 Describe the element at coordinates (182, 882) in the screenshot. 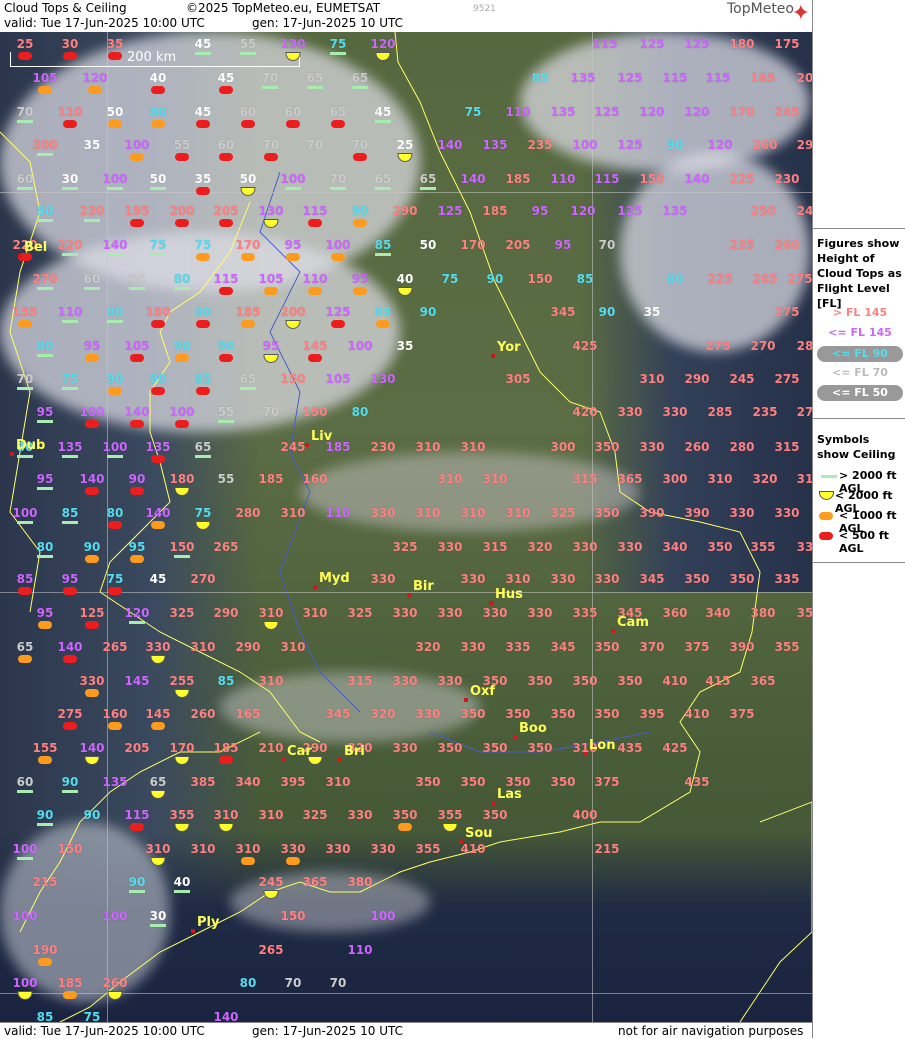

I see `cloud-top-value: 40` at that location.